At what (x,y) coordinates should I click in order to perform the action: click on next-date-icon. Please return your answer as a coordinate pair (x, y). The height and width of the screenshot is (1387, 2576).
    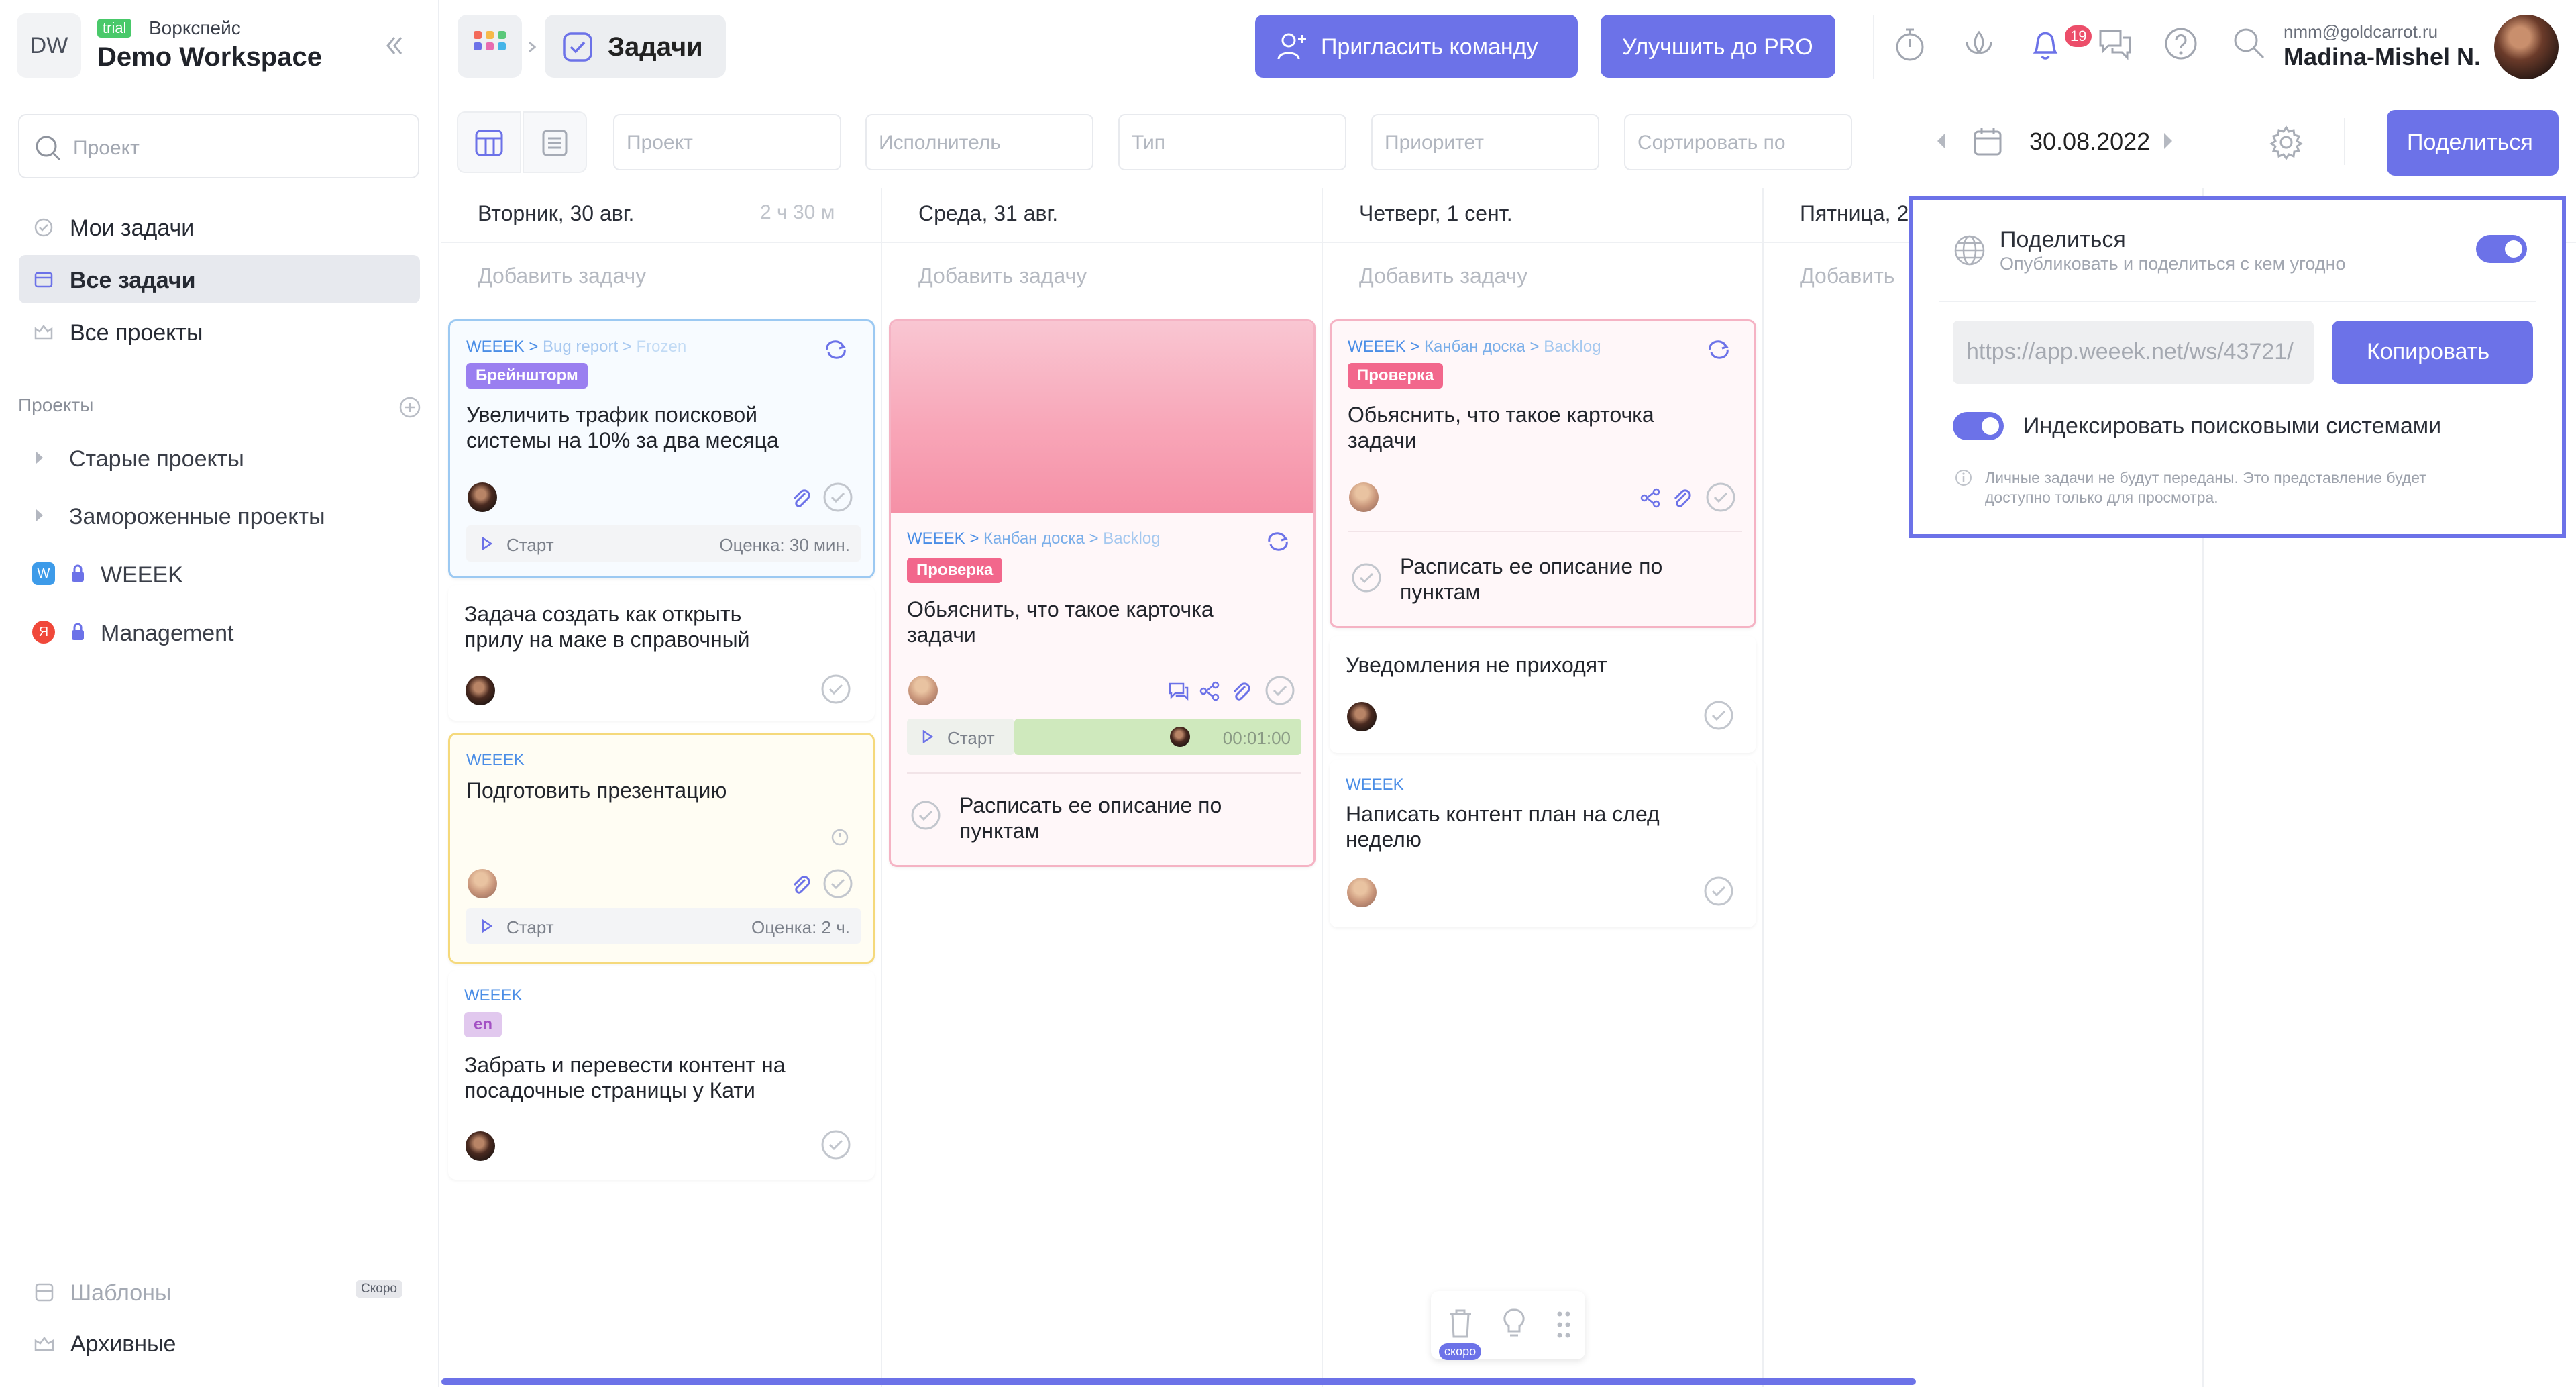
    Looking at the image, I should click on (2168, 141).